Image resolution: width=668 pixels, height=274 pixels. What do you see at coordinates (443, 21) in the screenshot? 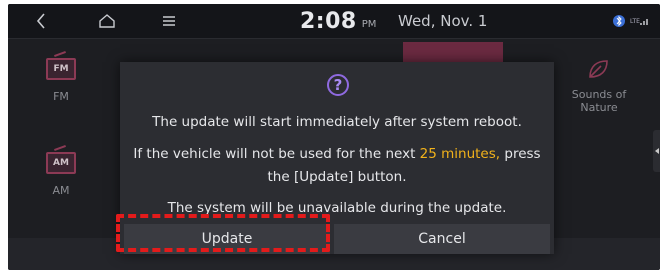
I see `date-display: Wed, Nov. 1` at bounding box center [443, 21].